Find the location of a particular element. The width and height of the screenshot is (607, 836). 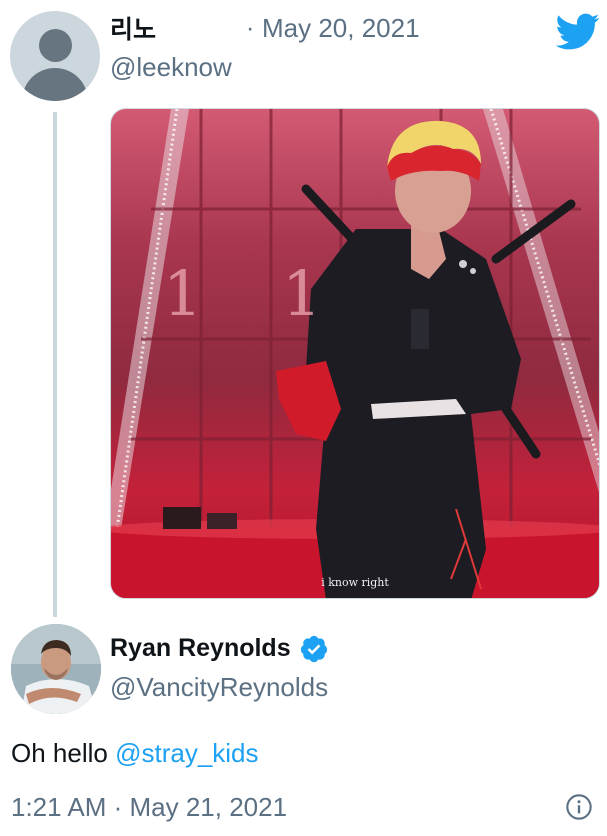

author-handle: @VancityReynolds is located at coordinates (219, 687).